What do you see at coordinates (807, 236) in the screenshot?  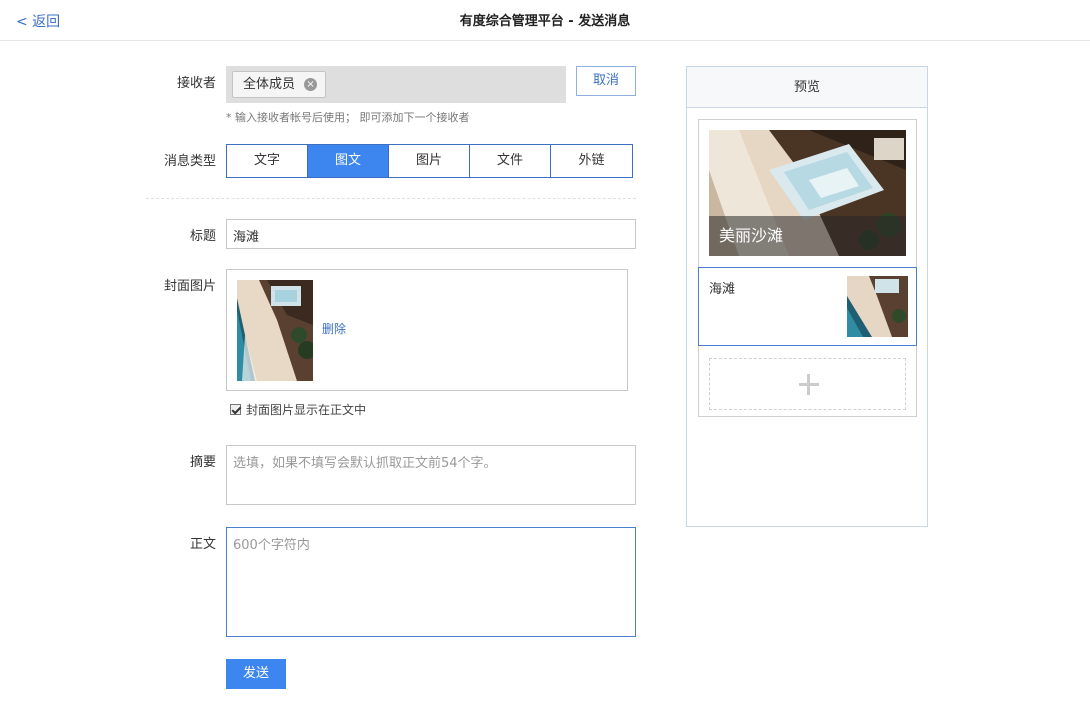 I see `preview-main-title: 美丽沙滩` at bounding box center [807, 236].